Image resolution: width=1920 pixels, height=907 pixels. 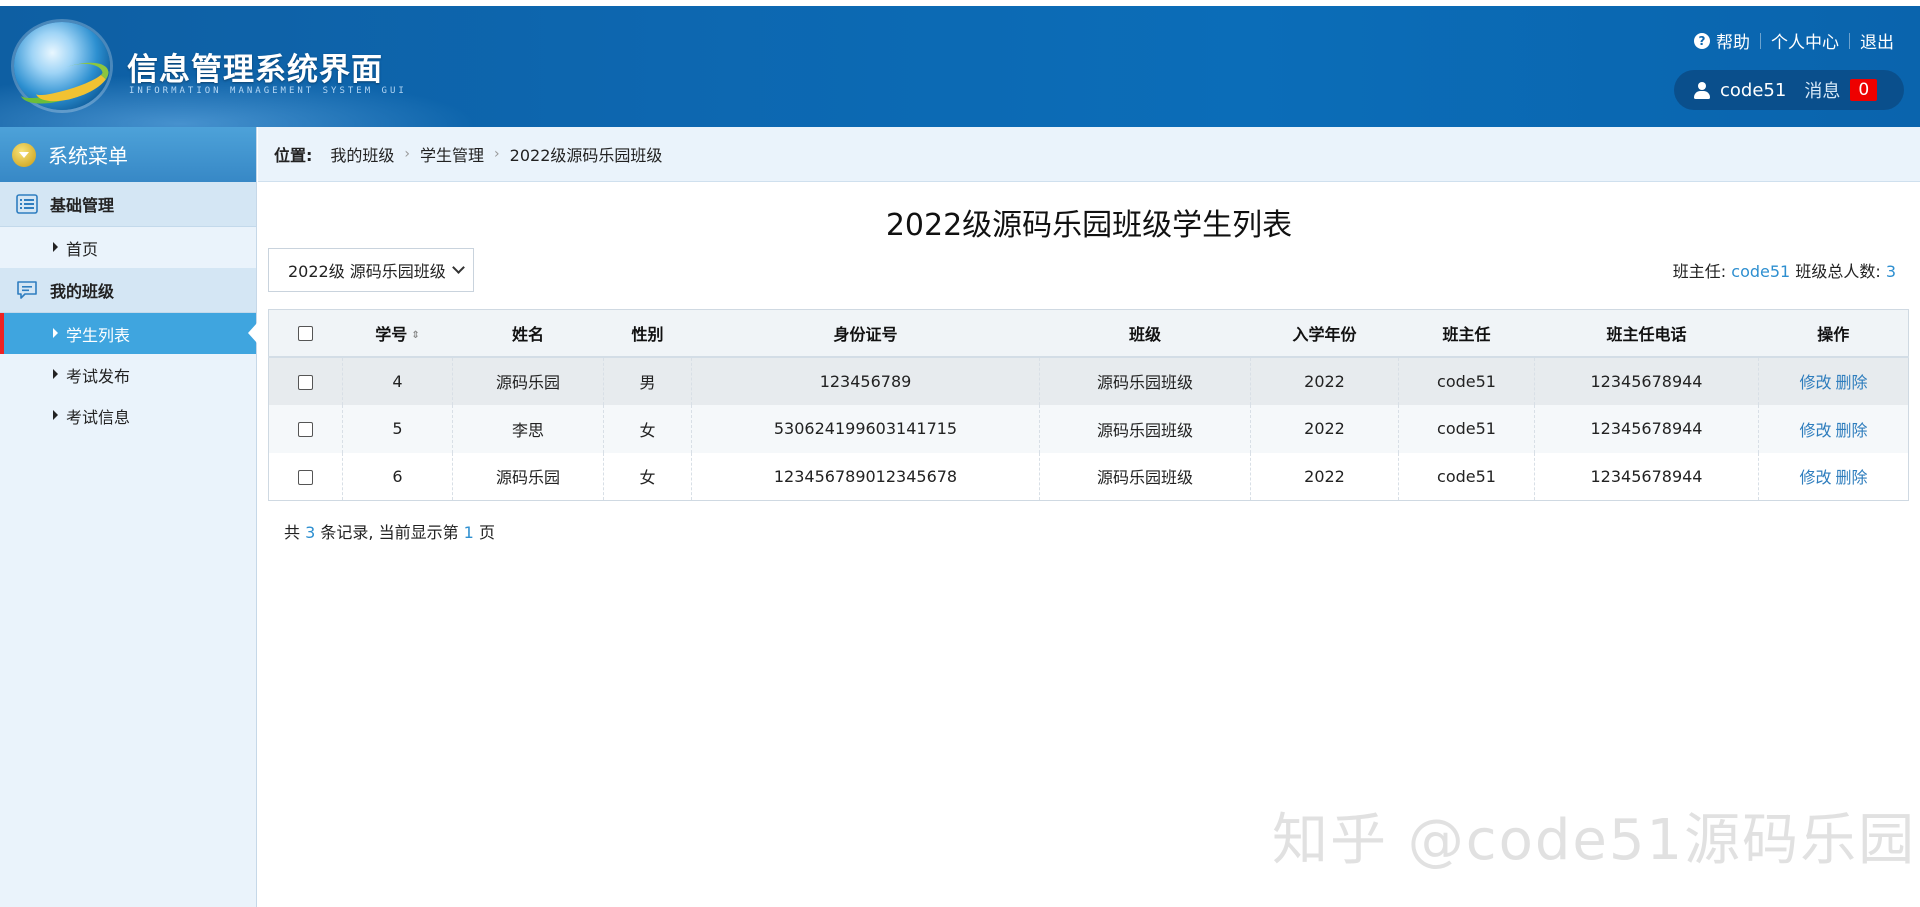 I want to click on sidebar-item-label: 首页, so click(x=82, y=249).